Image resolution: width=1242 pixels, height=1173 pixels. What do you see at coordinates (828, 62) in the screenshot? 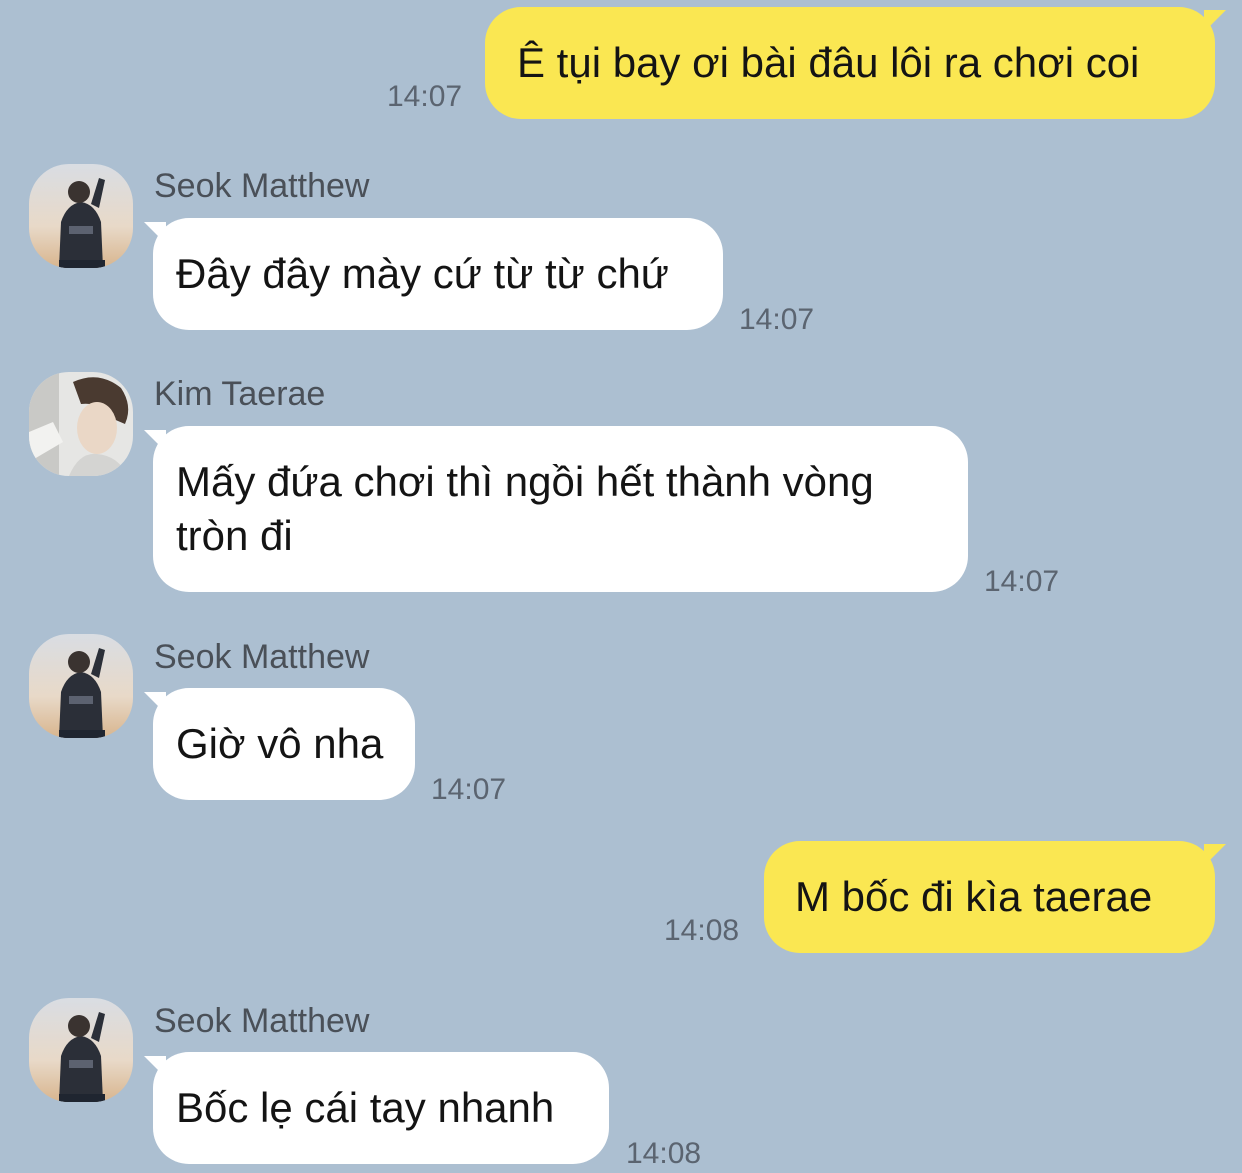
I see `message-text: Ê tụi bay ơi bài đâu lôi ra chơi coi` at bounding box center [828, 62].